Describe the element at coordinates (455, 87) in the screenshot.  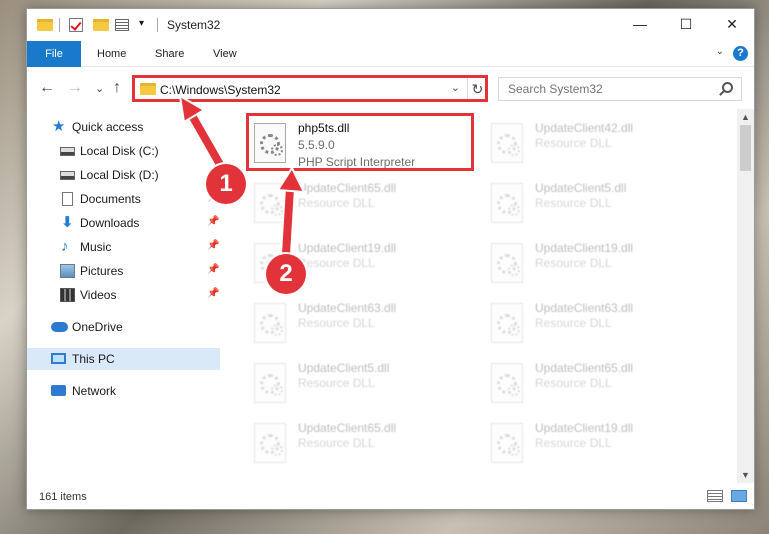
I see `address-dropdown-chevron-icon: ⌄` at that location.